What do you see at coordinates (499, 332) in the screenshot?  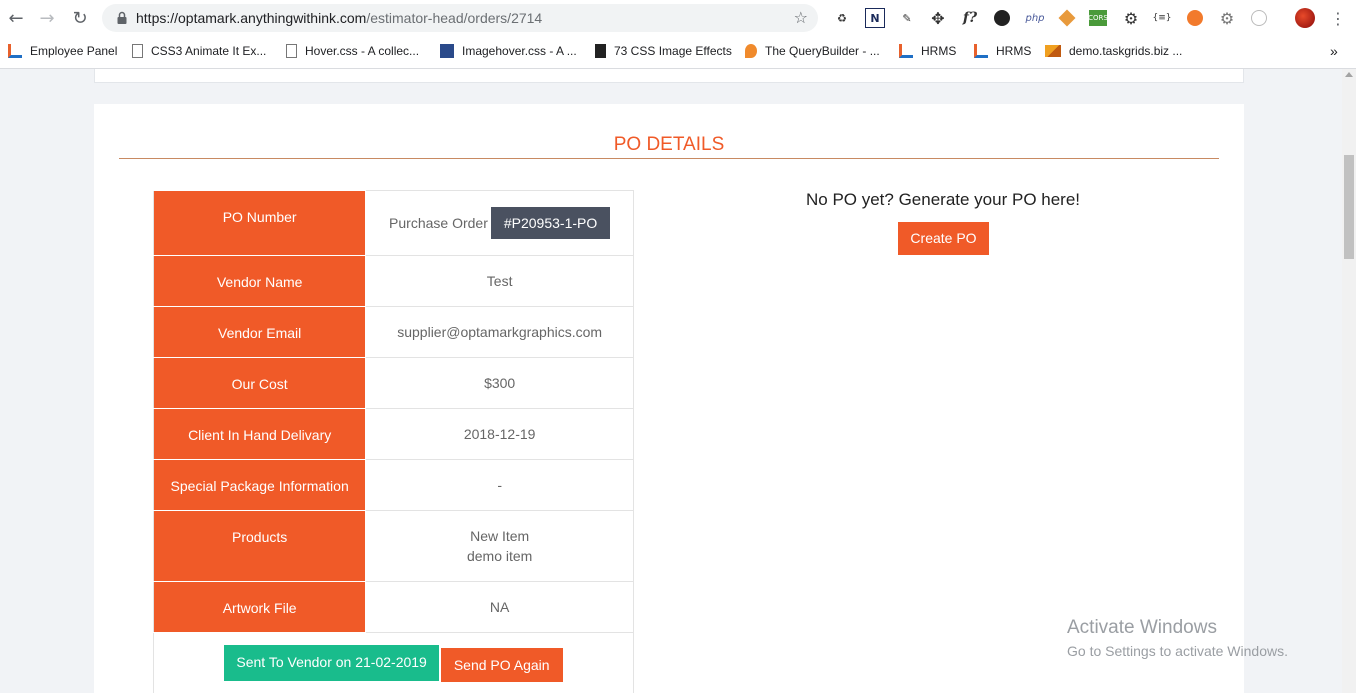 I see `row-value: supplier@optamarkgraphics.com` at bounding box center [499, 332].